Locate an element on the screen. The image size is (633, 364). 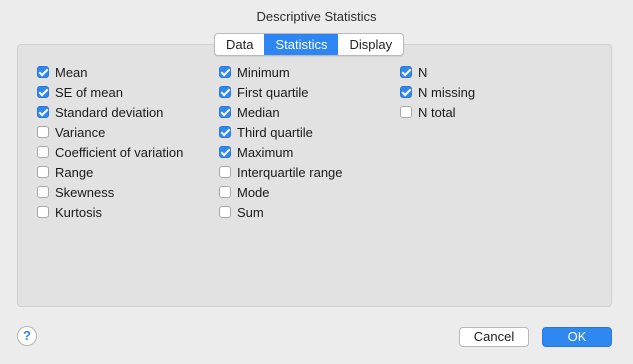
option-variance: Variance is located at coordinates (110, 132).